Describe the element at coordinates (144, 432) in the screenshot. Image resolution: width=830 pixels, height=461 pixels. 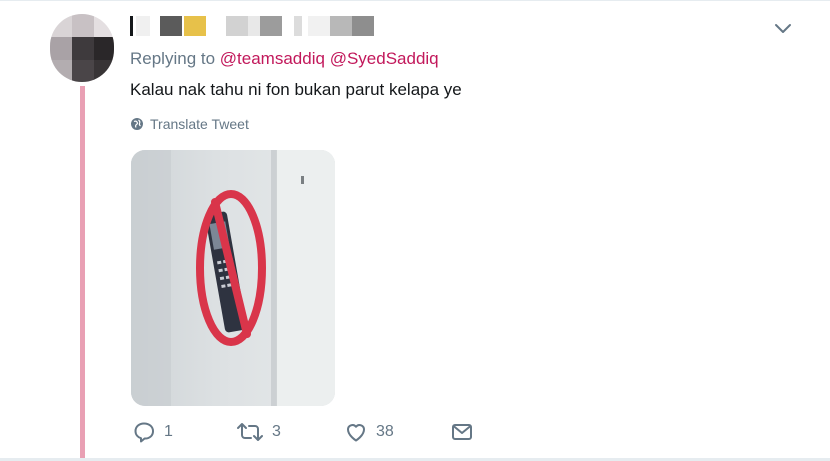
I see `reply-icon` at that location.